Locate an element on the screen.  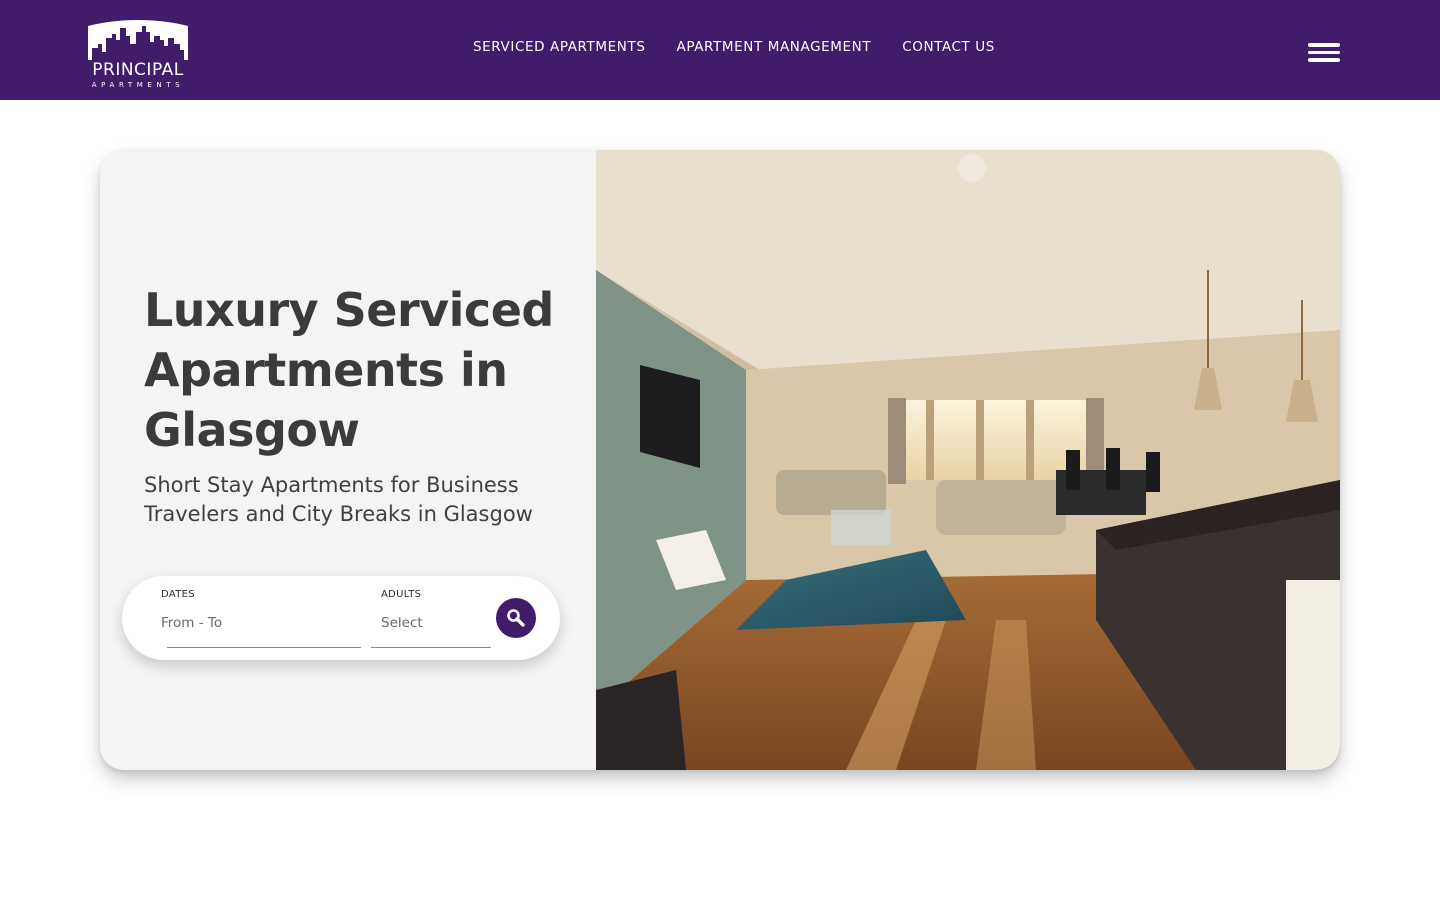
principal-apartments-logo: PRINCIPAL APARTMENTS is located at coordinates (138, 52).